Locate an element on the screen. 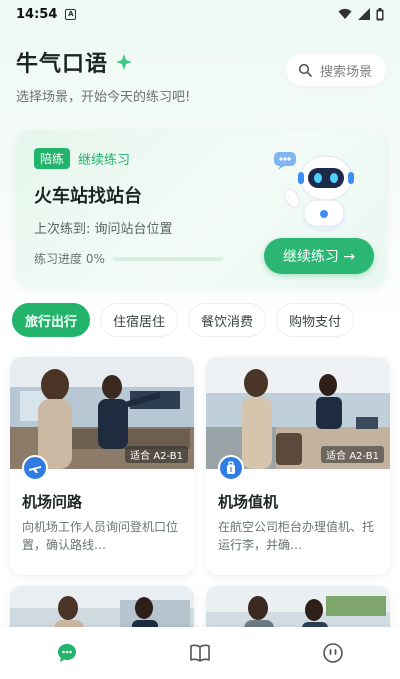 The height and width of the screenshot is (679, 400). continue-card-title: 火车站找站台 is located at coordinates (88, 196).